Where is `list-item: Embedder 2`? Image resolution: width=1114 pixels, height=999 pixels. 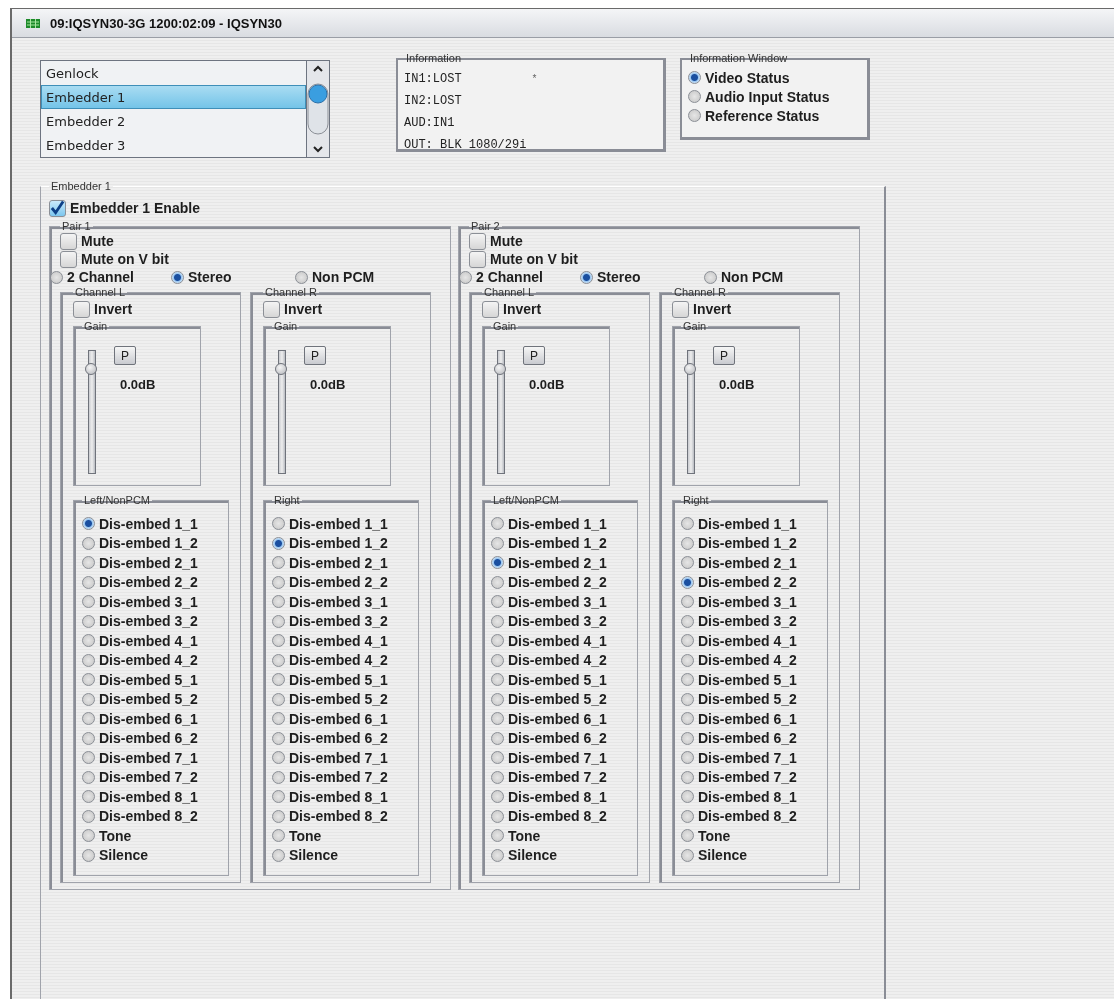 list-item: Embedder 2 is located at coordinates (173, 121).